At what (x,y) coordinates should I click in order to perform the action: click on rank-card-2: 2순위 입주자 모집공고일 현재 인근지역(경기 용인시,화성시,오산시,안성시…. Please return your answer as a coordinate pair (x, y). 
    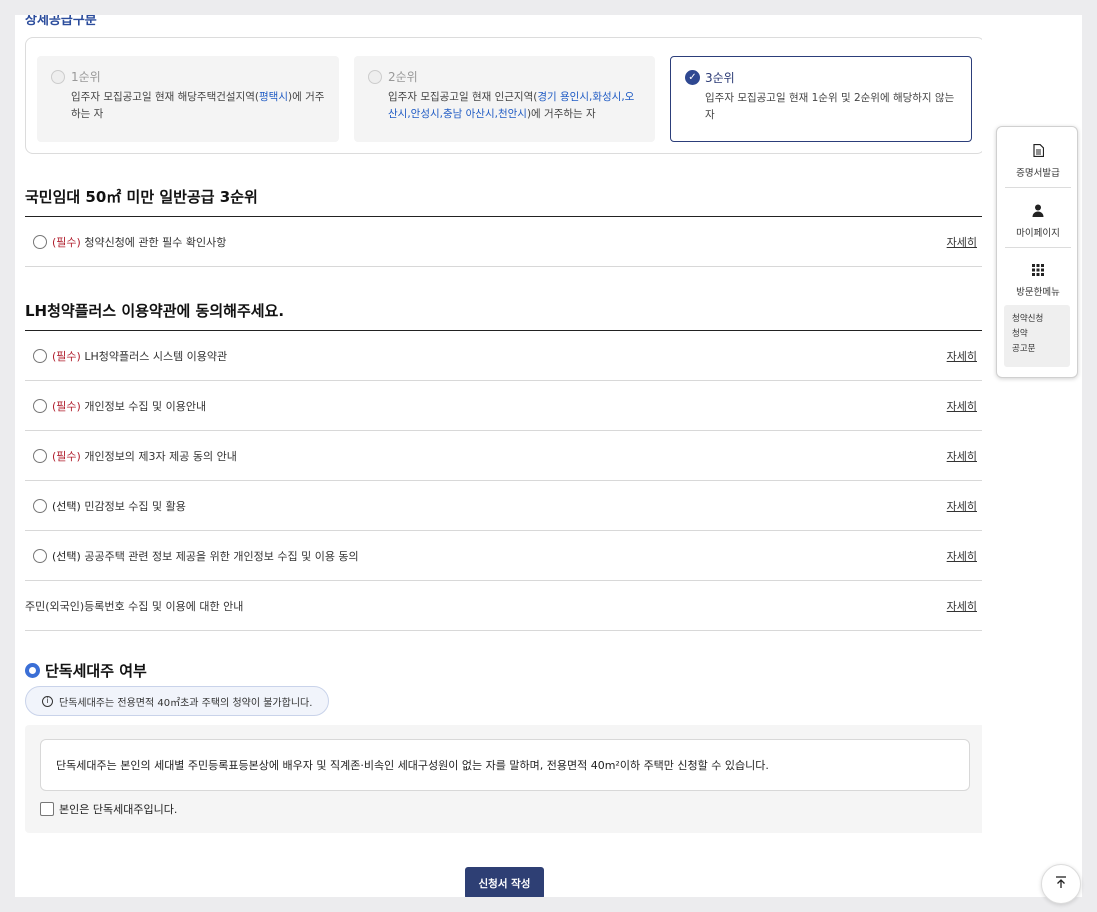
    Looking at the image, I should click on (504, 99).